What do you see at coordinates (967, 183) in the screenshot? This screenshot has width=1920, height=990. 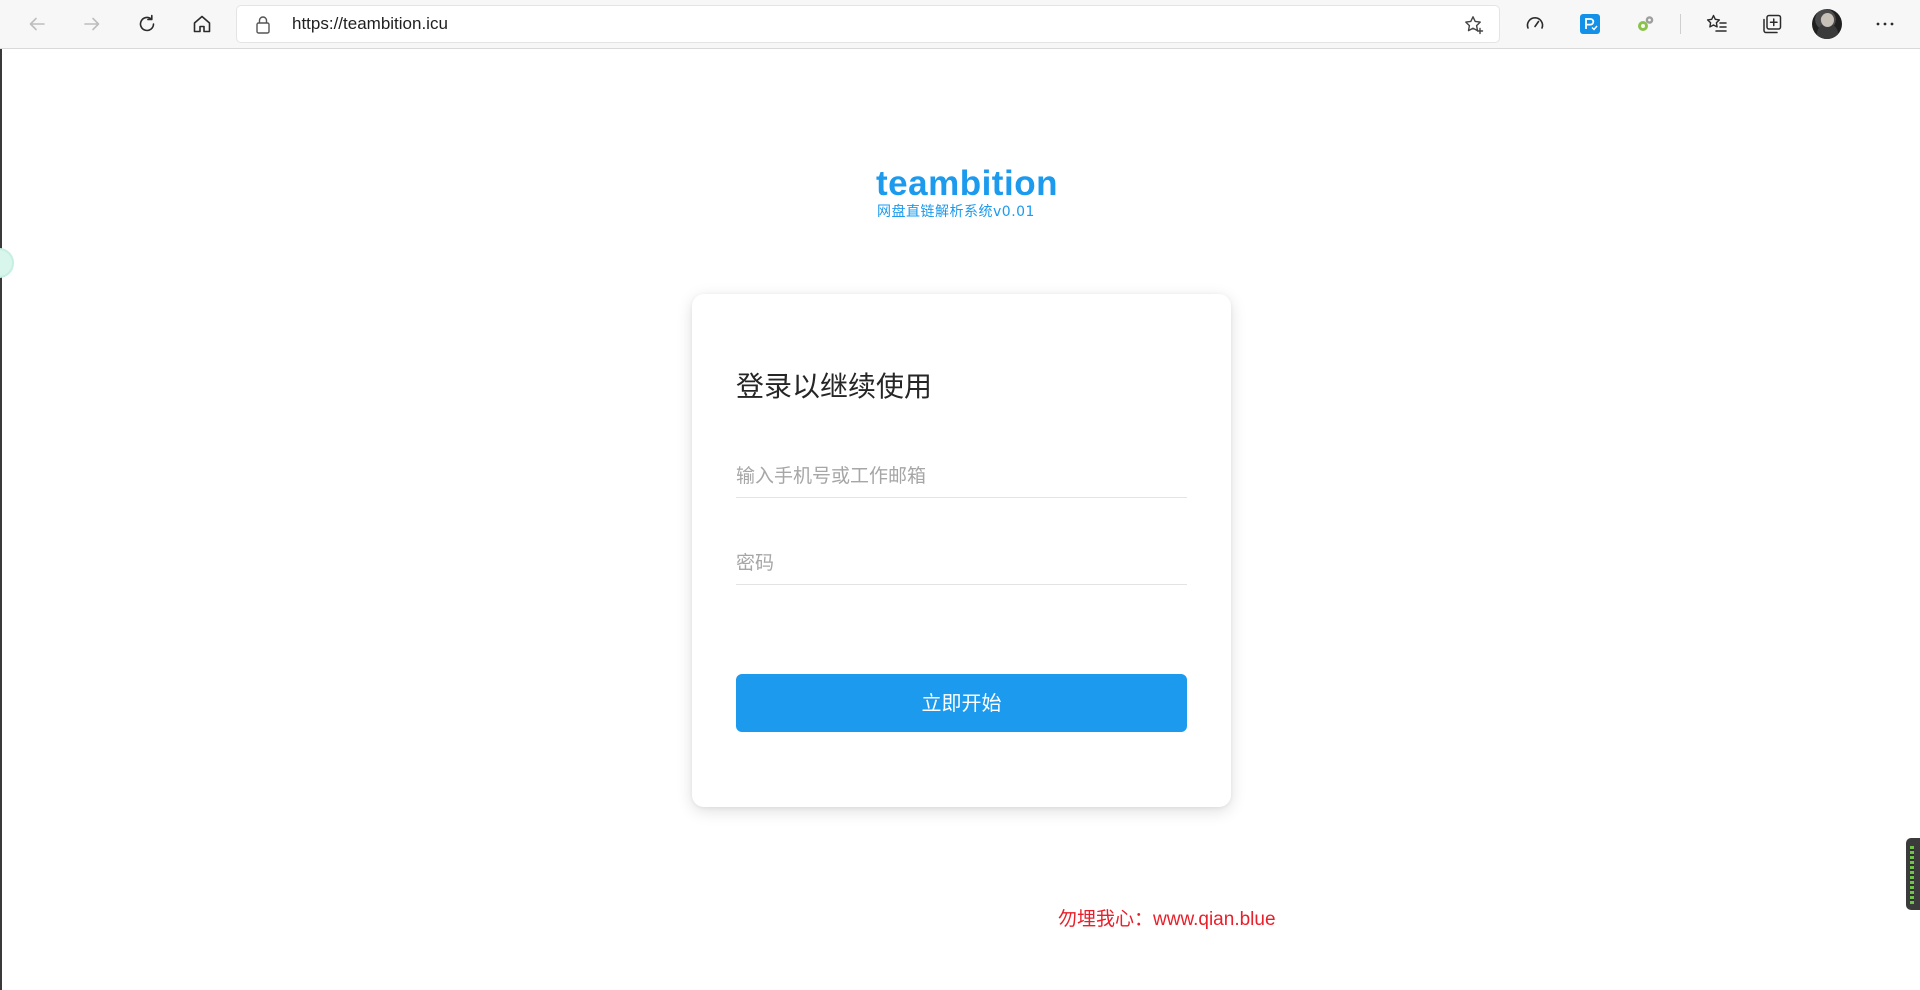 I see `brand-name: teambition` at bounding box center [967, 183].